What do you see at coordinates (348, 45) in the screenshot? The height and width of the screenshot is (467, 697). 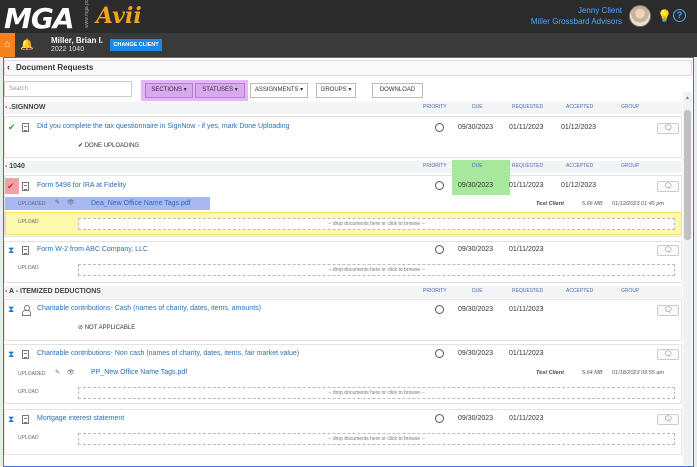 I see `client-bar` at bounding box center [348, 45].